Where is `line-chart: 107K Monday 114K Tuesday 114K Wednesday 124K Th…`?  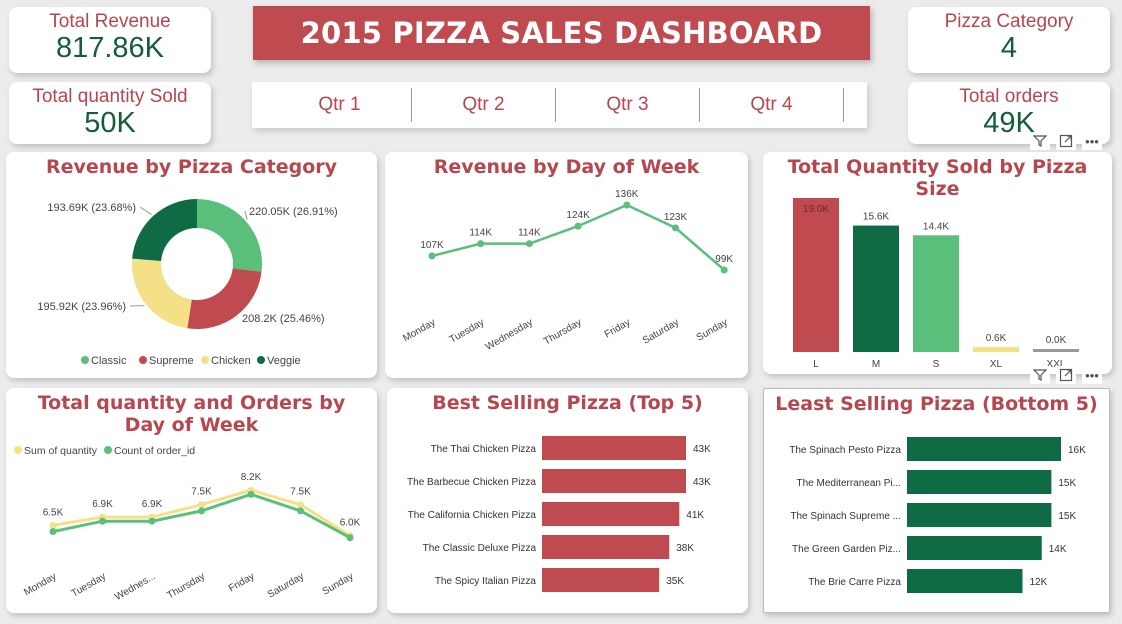
line-chart: 107K Monday 114K Tuesday 114K Wednesday 124K Th… is located at coordinates (567, 271).